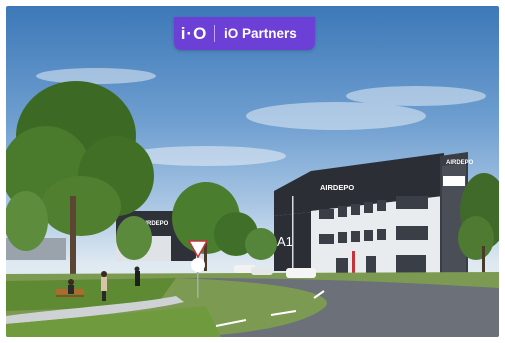  What do you see at coordinates (194, 33) in the screenshot?
I see `io-logo: i·O` at bounding box center [194, 33].